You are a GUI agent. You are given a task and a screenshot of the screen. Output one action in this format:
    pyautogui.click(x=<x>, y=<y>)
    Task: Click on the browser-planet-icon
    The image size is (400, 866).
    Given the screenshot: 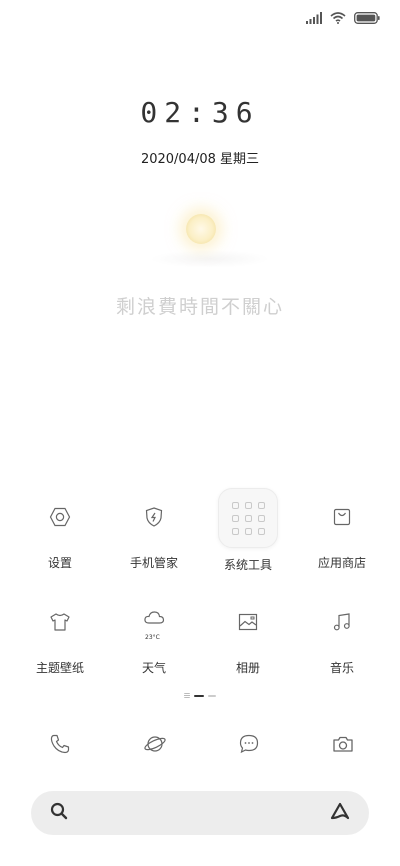 What is the action you would take?
    pyautogui.click(x=155, y=746)
    